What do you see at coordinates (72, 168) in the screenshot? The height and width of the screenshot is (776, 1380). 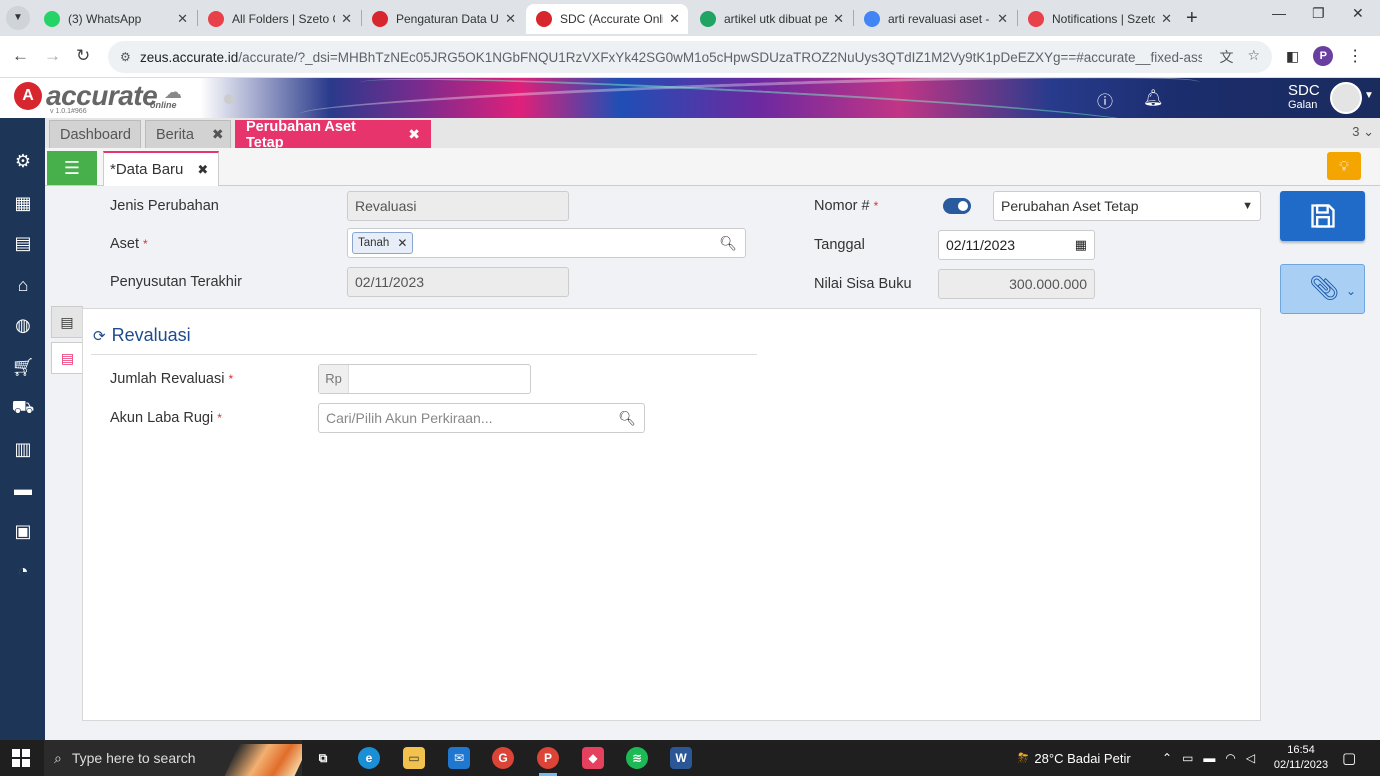 I see `list-view-button: ☰` at bounding box center [72, 168].